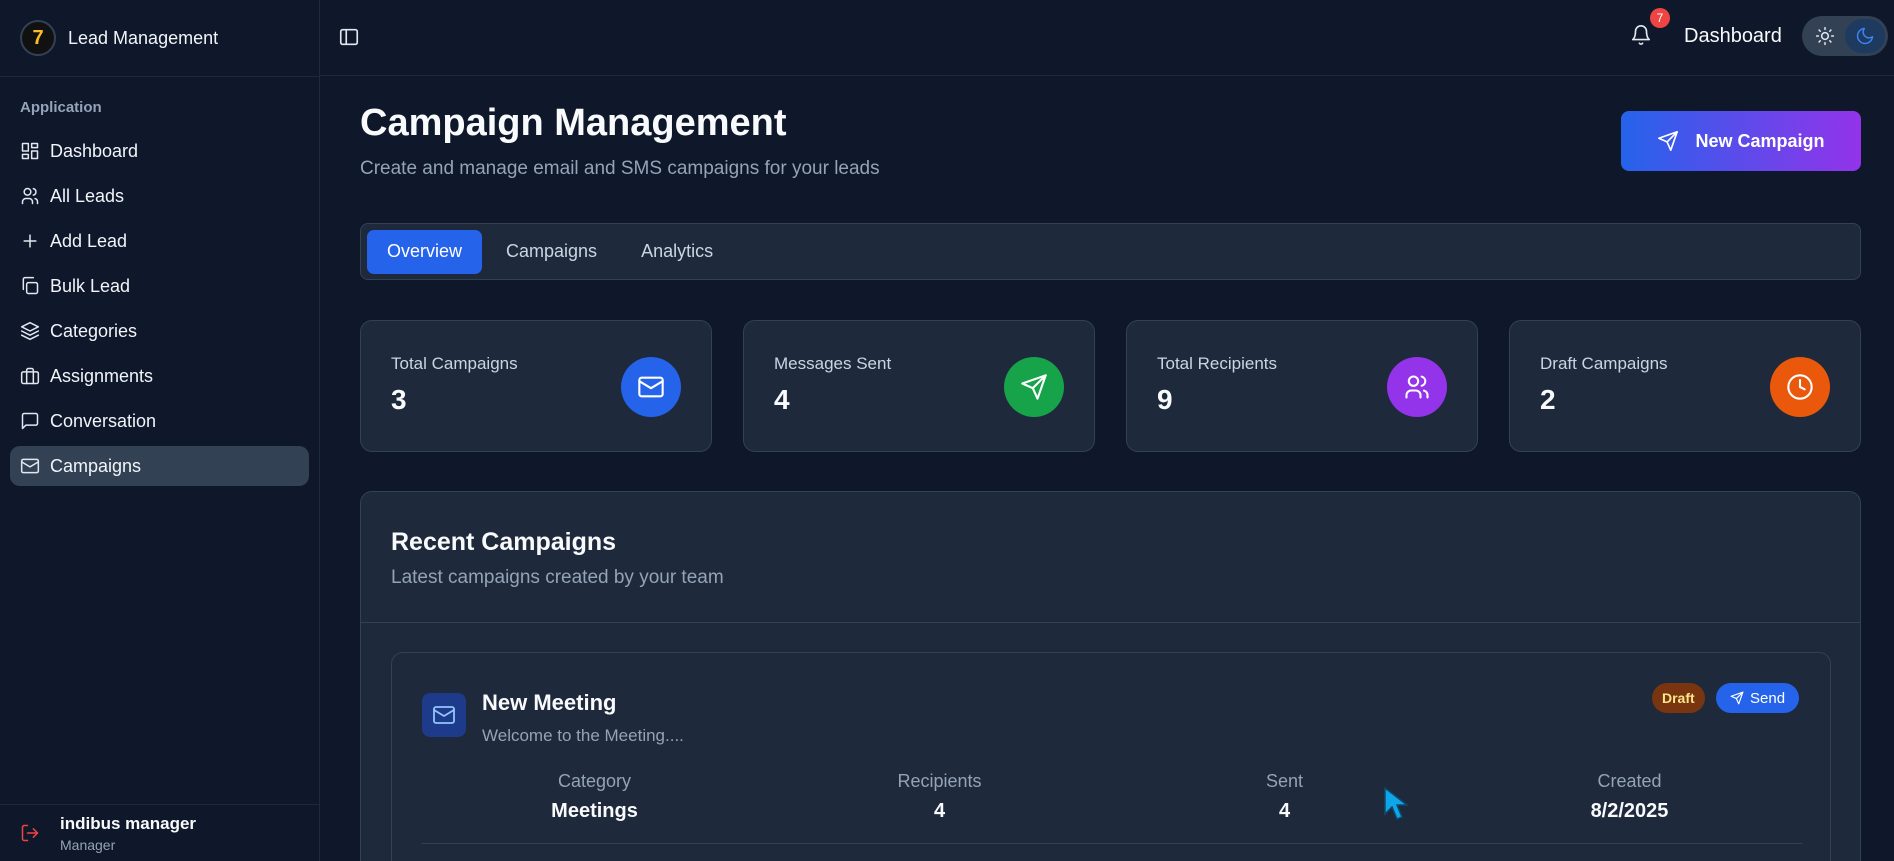  Describe the element at coordinates (939, 811) in the screenshot. I see `metric-value: 4` at that location.